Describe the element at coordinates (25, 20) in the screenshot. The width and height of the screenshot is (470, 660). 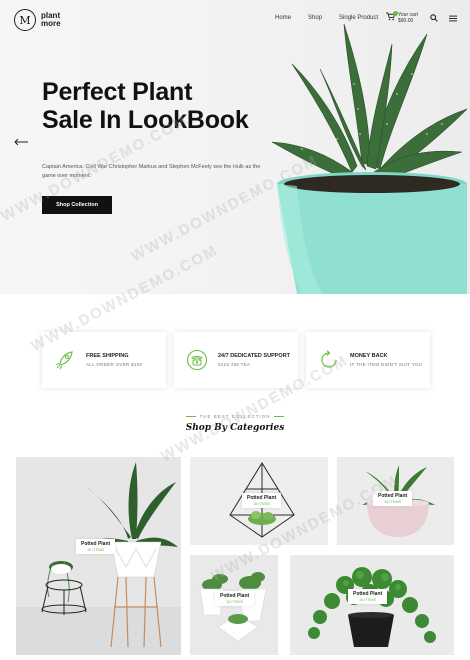
I see `logo-mark: M` at that location.